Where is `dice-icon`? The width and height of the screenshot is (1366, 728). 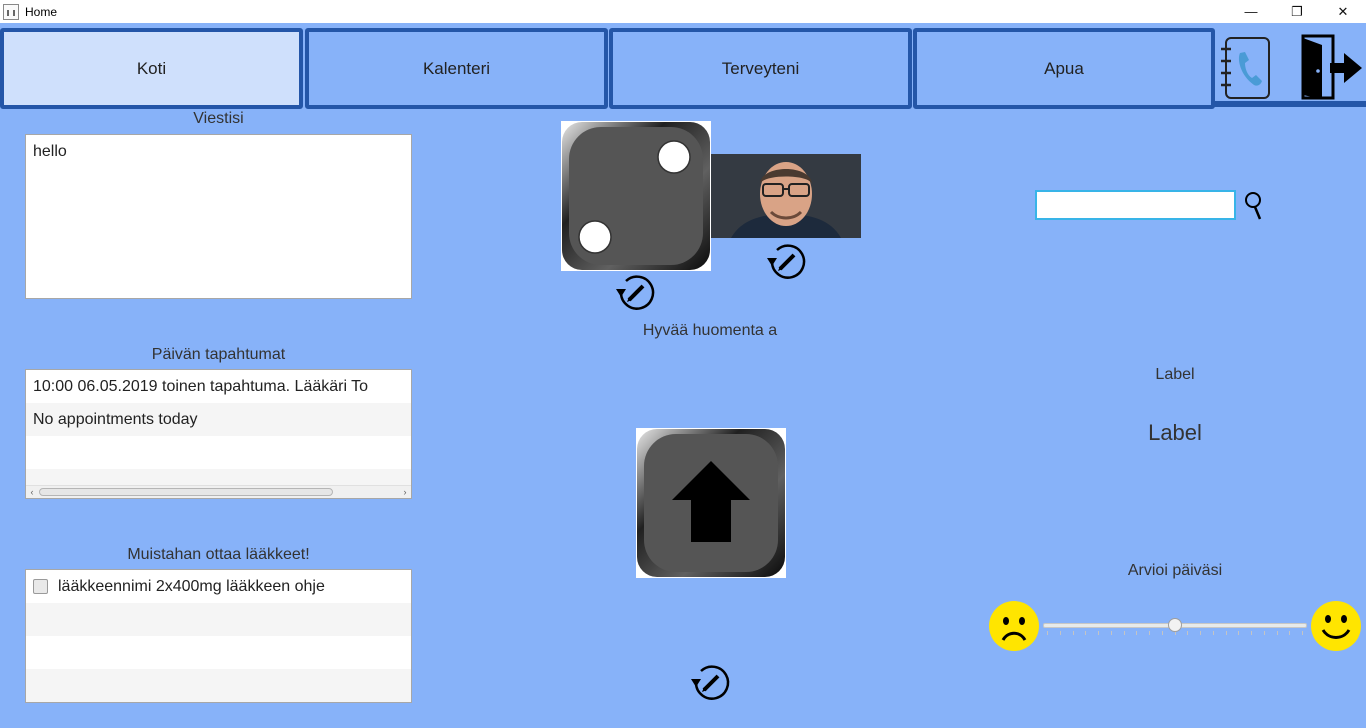
dice-icon is located at coordinates (636, 196).